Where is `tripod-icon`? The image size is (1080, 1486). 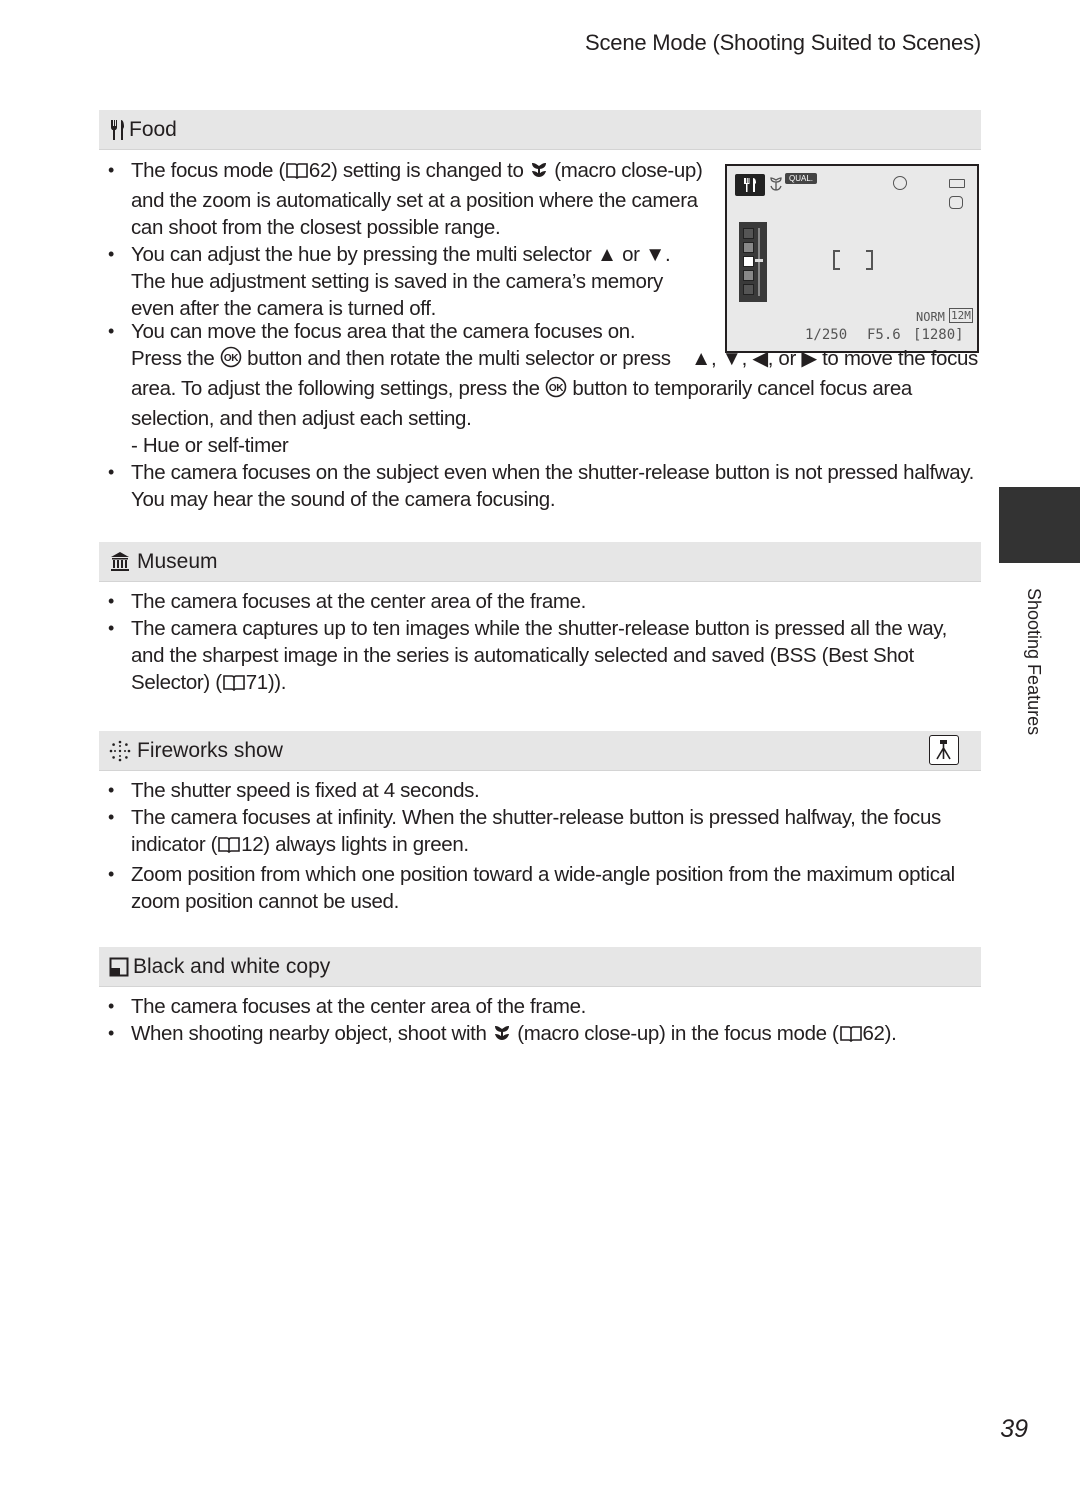 tripod-icon is located at coordinates (944, 750).